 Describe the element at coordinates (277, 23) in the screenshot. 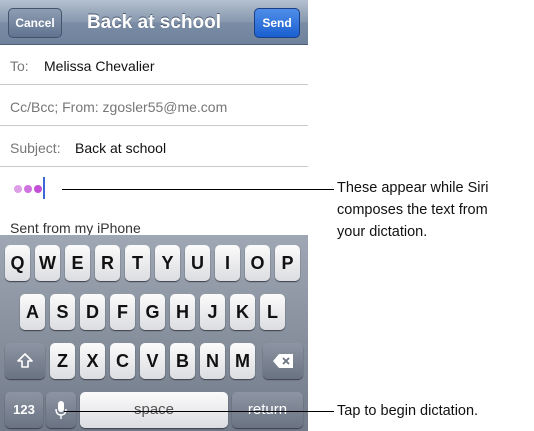

I see `send-button: Send` at that location.